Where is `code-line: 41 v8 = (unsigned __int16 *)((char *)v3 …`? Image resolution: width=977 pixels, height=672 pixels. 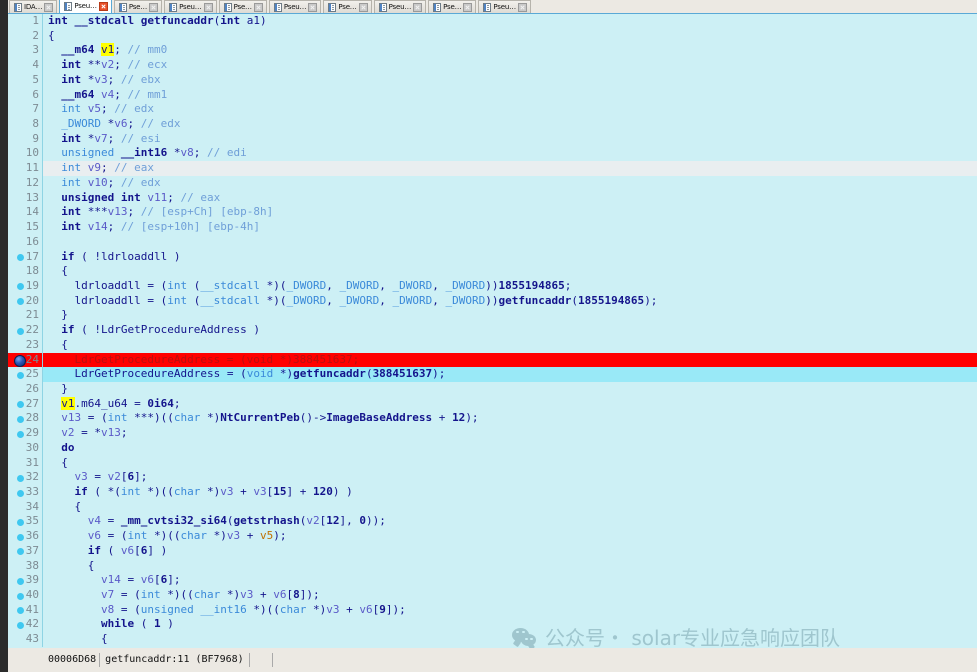 code-line: 41 v8 = (unsigned __int16 *)((char *)v3 … is located at coordinates (492, 610).